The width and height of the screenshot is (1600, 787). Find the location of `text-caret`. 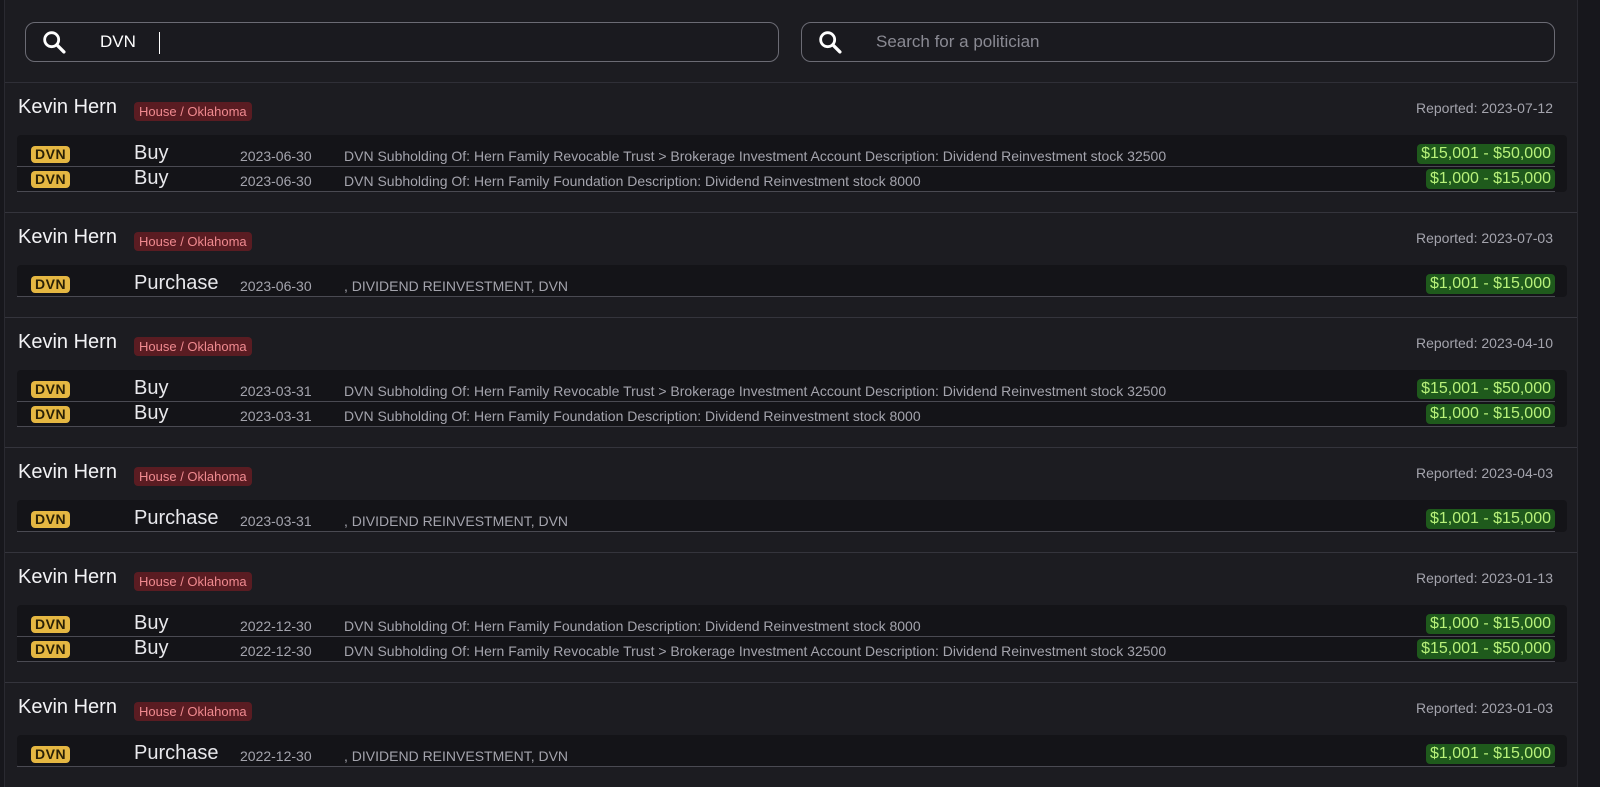

text-caret is located at coordinates (159, 43).